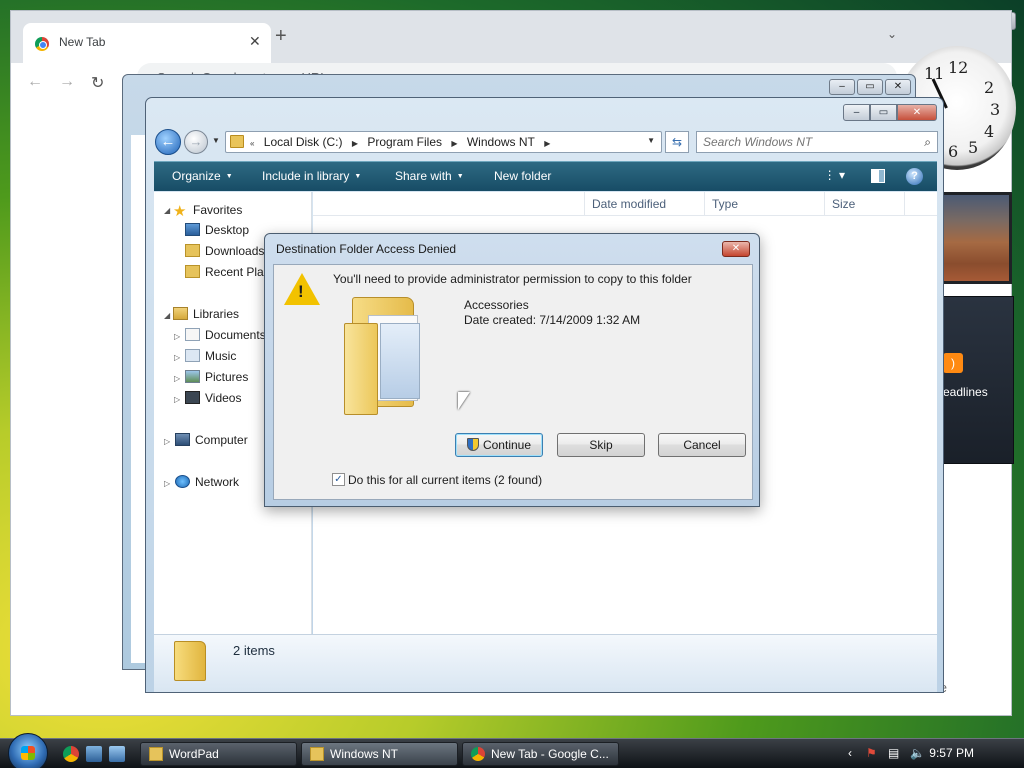 The width and height of the screenshot is (1024, 768). I want to click on folder-icon, so click(237, 141).